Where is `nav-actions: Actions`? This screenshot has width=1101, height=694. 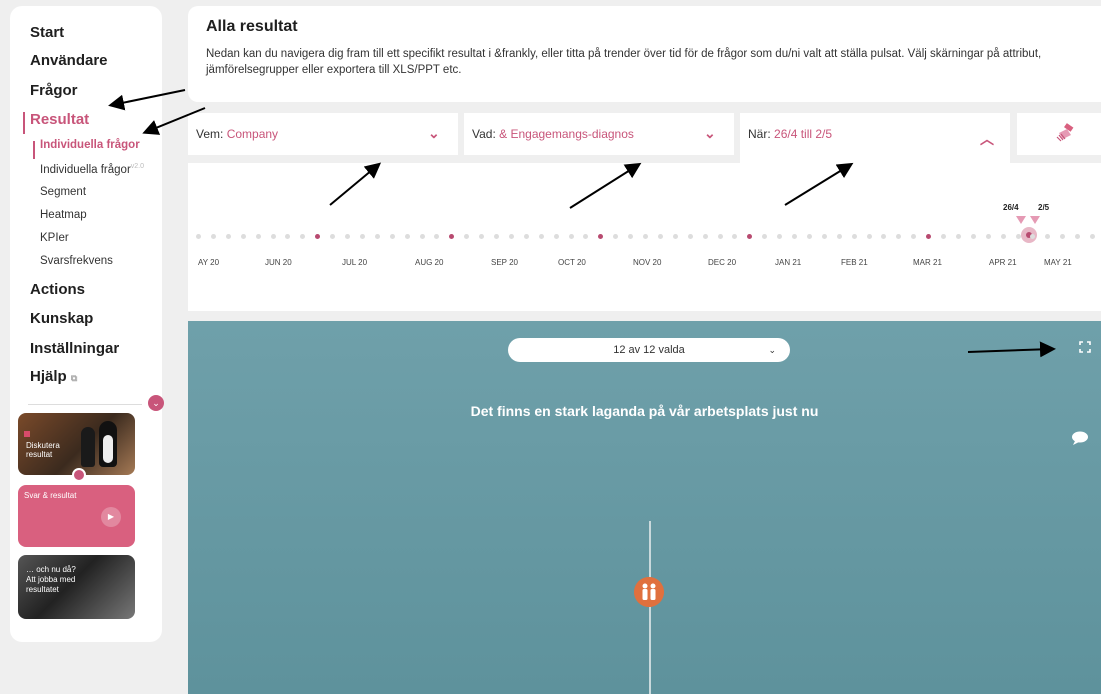
nav-actions: Actions is located at coordinates (57, 289).